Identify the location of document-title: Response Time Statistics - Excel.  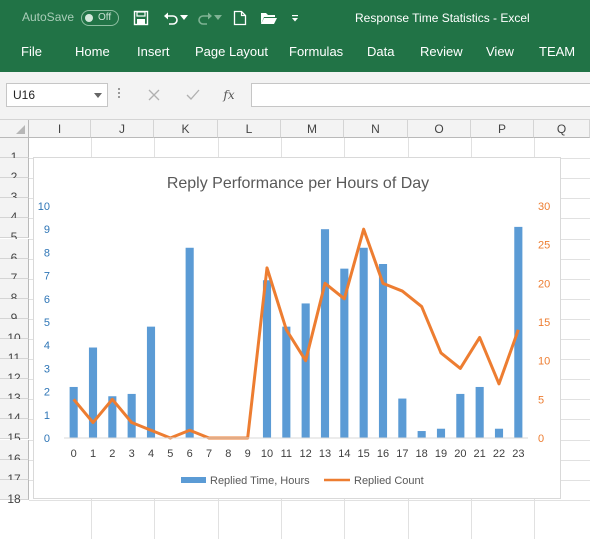
(442, 18).